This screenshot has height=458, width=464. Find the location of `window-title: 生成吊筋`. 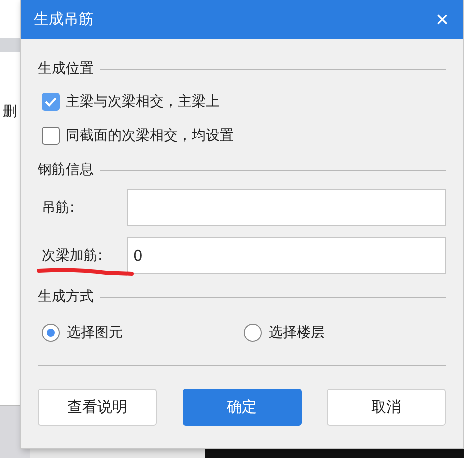

window-title: 生成吊筋 is located at coordinates (64, 19).